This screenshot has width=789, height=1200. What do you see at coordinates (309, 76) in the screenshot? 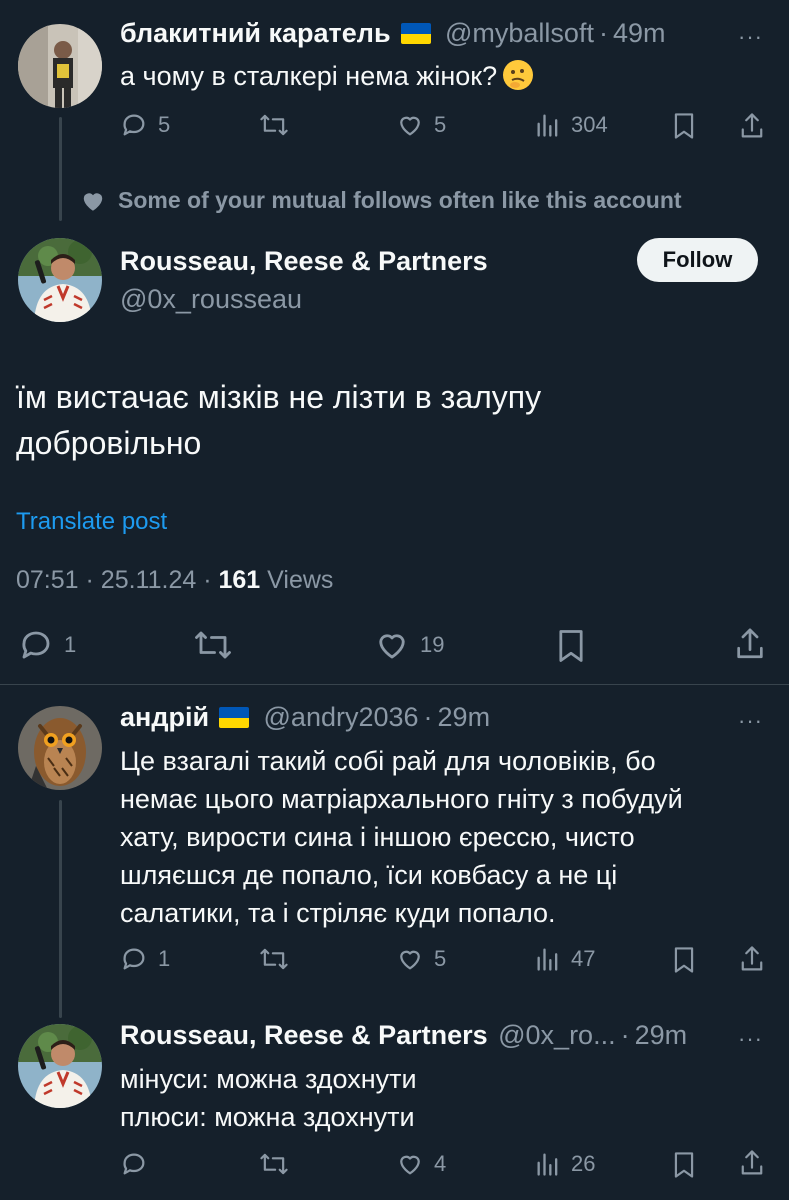
I see `post-text-content: а чому в сталкері нема жінок?` at bounding box center [309, 76].